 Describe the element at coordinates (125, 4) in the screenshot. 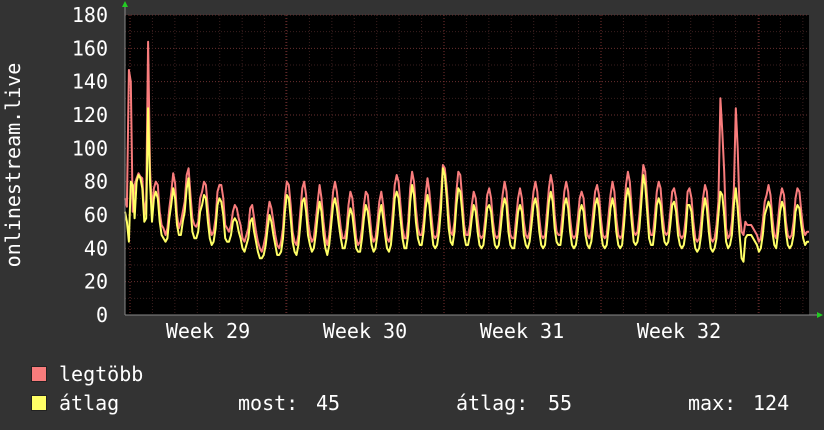

I see `y-axis-arrow-icon` at that location.